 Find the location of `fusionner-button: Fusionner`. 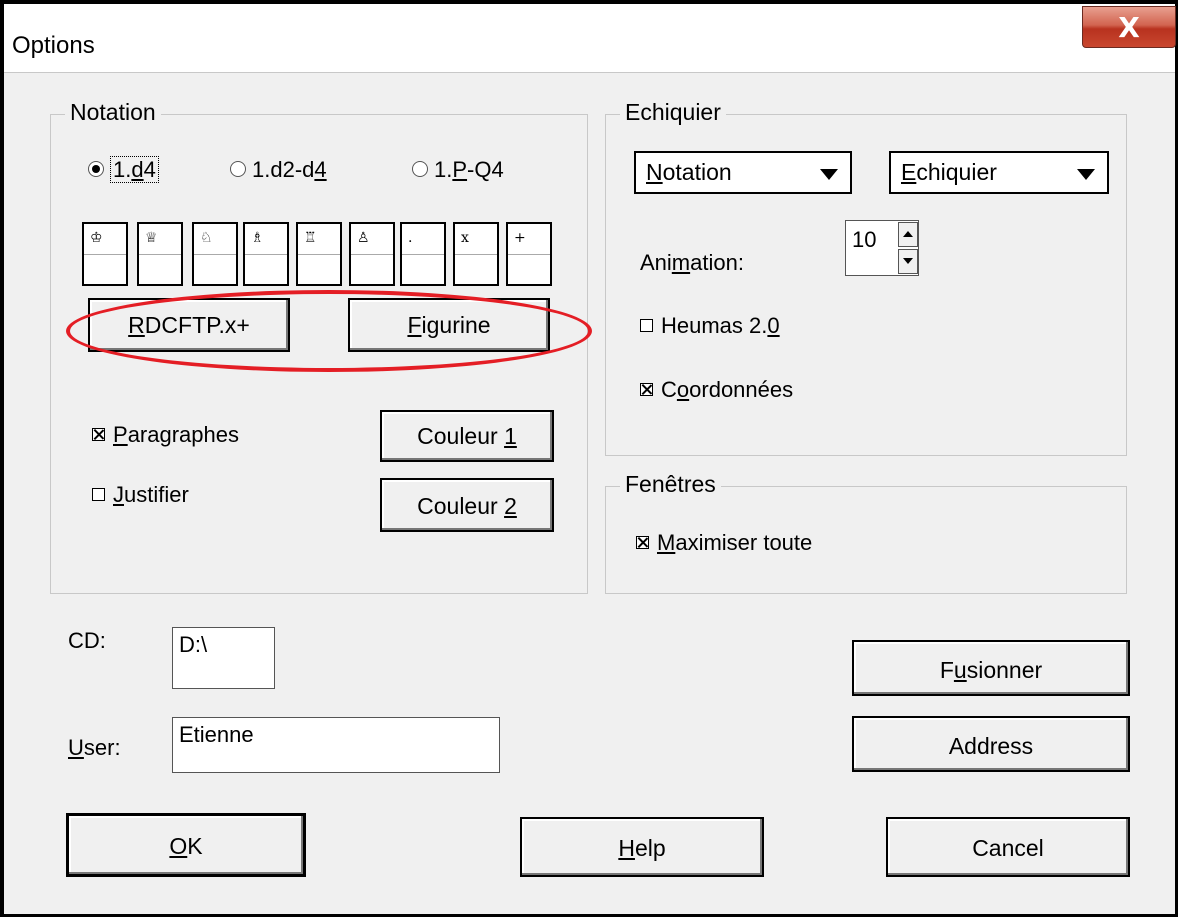

fusionner-button: Fusionner is located at coordinates (991, 668).